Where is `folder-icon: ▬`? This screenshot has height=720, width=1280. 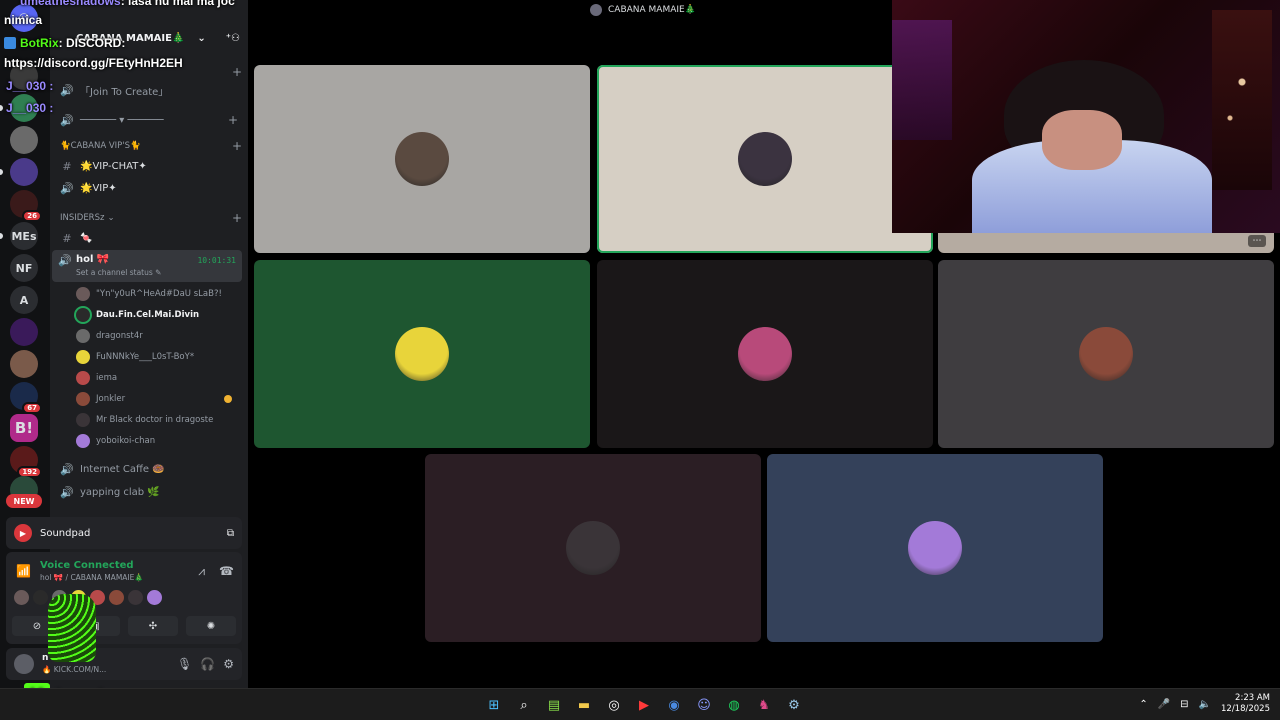
folder-icon: ▬ is located at coordinates (584, 705).